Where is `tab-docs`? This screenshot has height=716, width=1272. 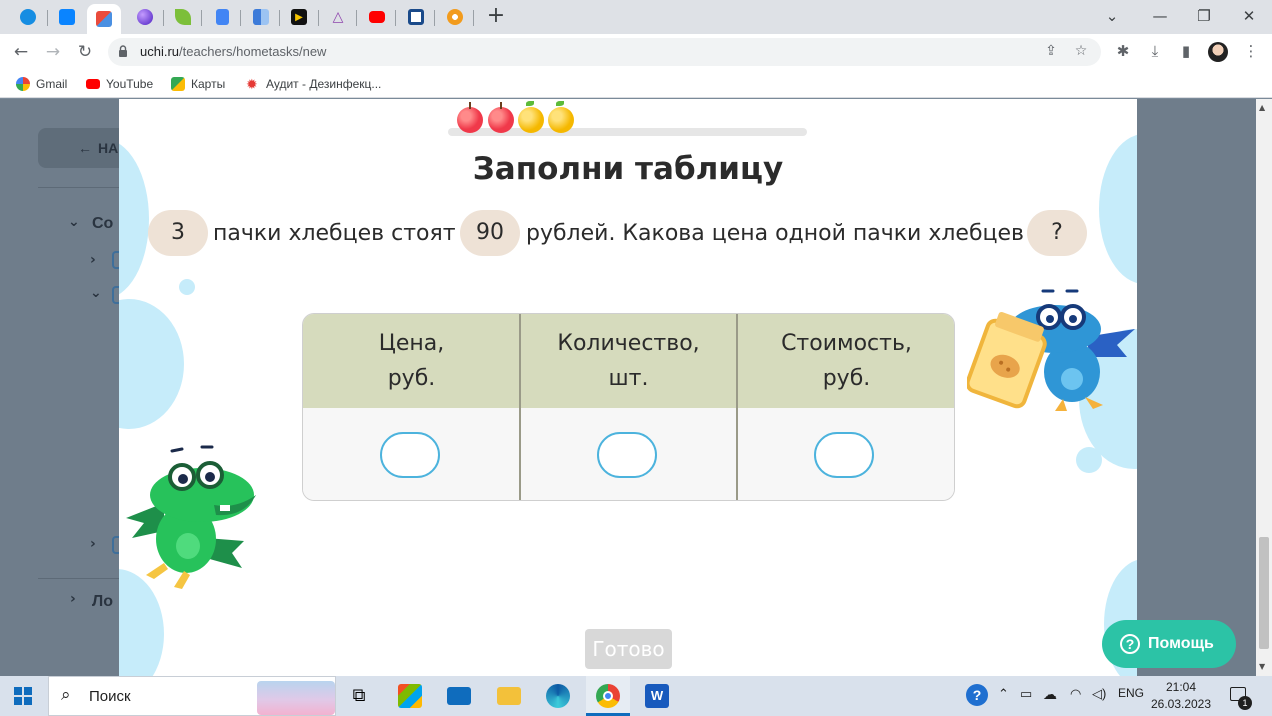
tab-docs is located at coordinates (222, 17).